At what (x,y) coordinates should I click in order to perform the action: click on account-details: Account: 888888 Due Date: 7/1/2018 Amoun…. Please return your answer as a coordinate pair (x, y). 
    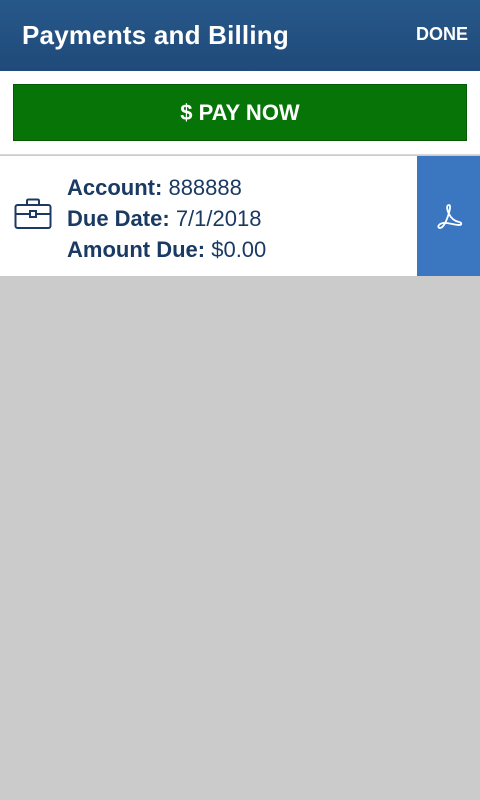
    Looking at the image, I should click on (166, 218).